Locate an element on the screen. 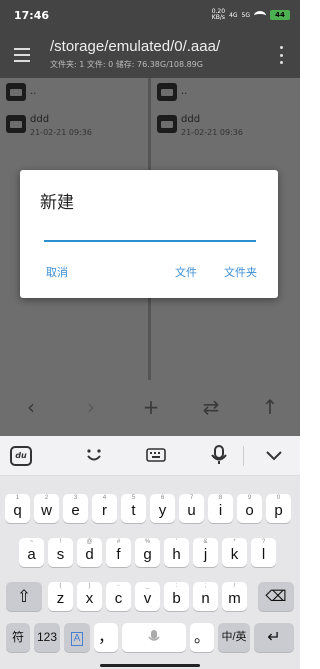 Image resolution: width=320 pixels, height=669 pixels. key-k: * k is located at coordinates (234, 552).